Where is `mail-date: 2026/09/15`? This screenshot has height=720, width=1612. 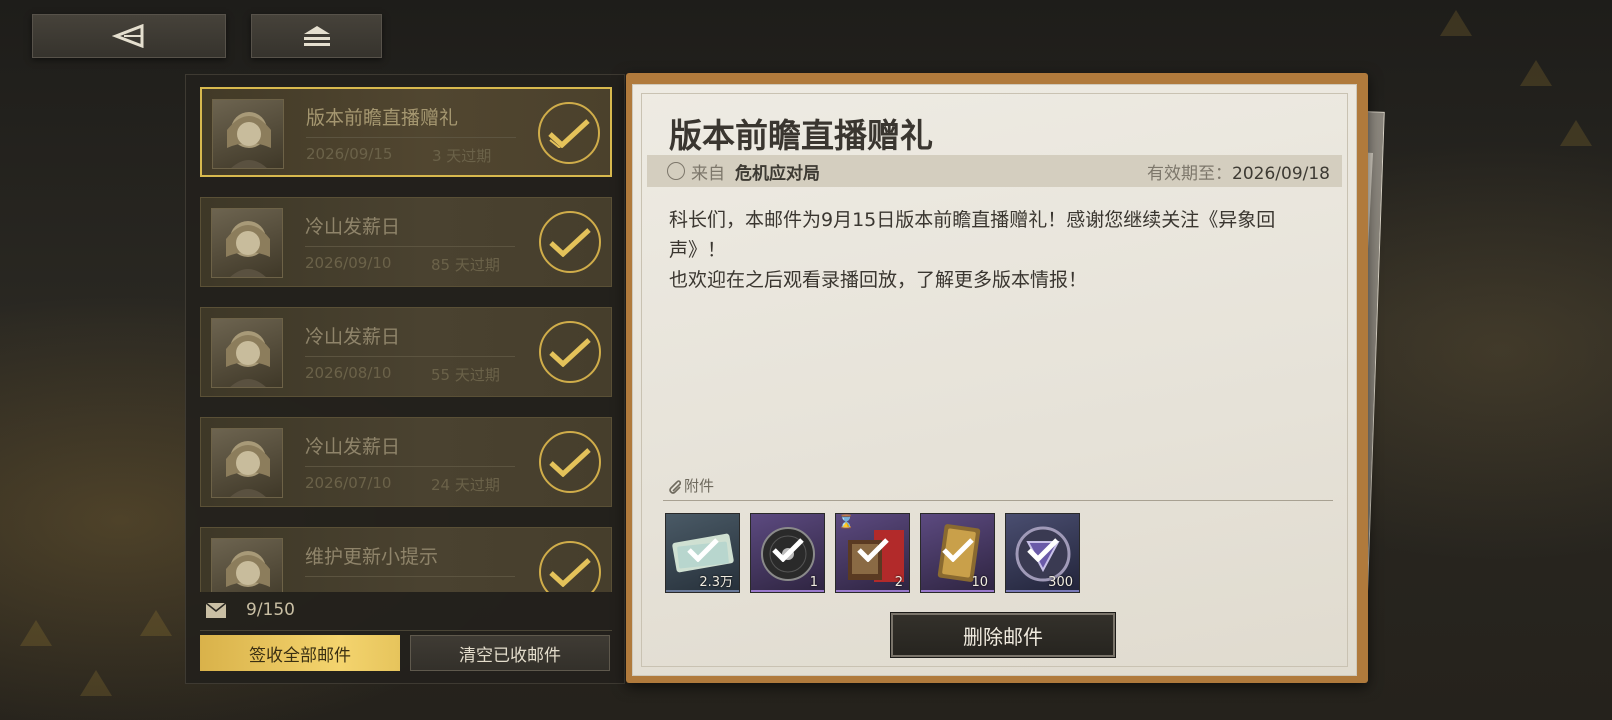
mail-date: 2026/09/15 is located at coordinates (349, 154).